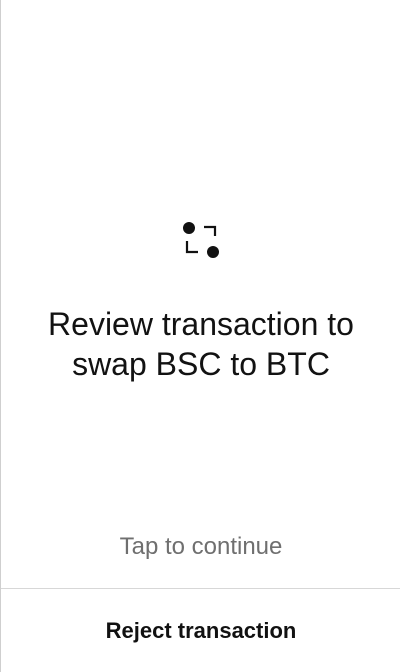 This screenshot has height=672, width=400. I want to click on title-line-2: swap BSC to BTC, so click(201, 364).